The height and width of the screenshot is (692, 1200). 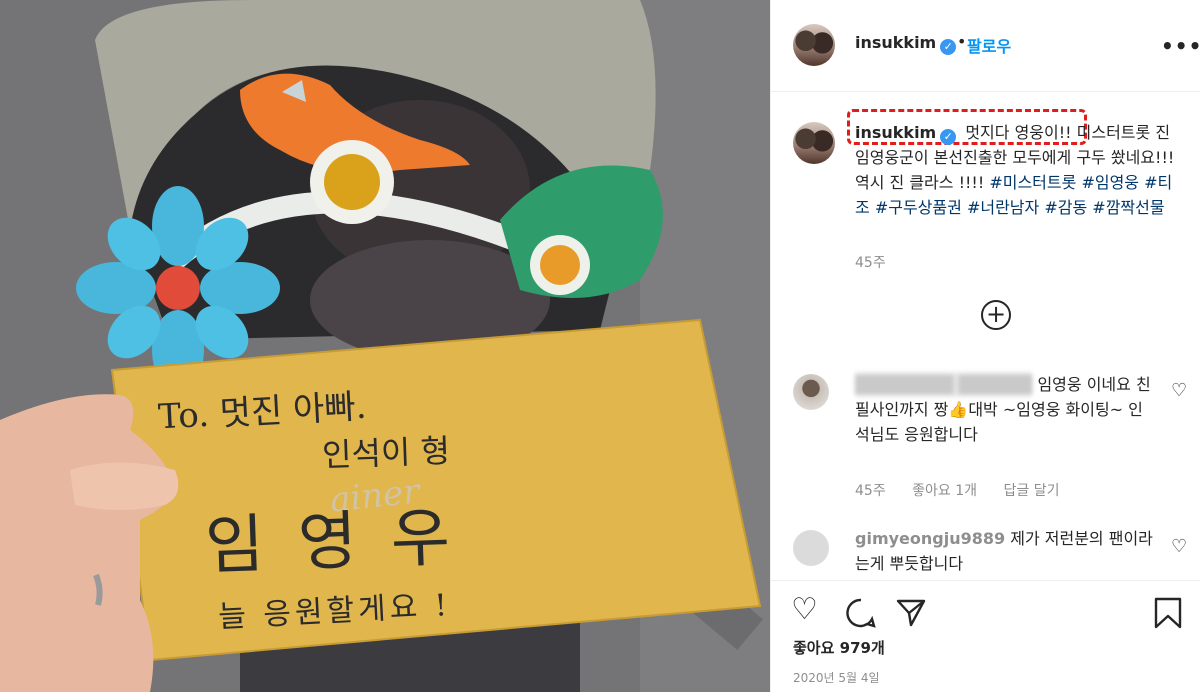 I want to click on likes-number: 979개, so click(x=862, y=648).